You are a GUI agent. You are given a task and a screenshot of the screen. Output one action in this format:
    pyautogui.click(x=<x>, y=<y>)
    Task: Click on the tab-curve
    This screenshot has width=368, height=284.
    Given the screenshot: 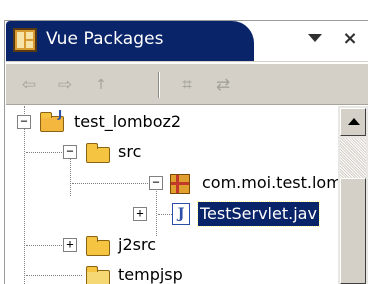 What is the action you would take?
    pyautogui.click(x=239, y=41)
    